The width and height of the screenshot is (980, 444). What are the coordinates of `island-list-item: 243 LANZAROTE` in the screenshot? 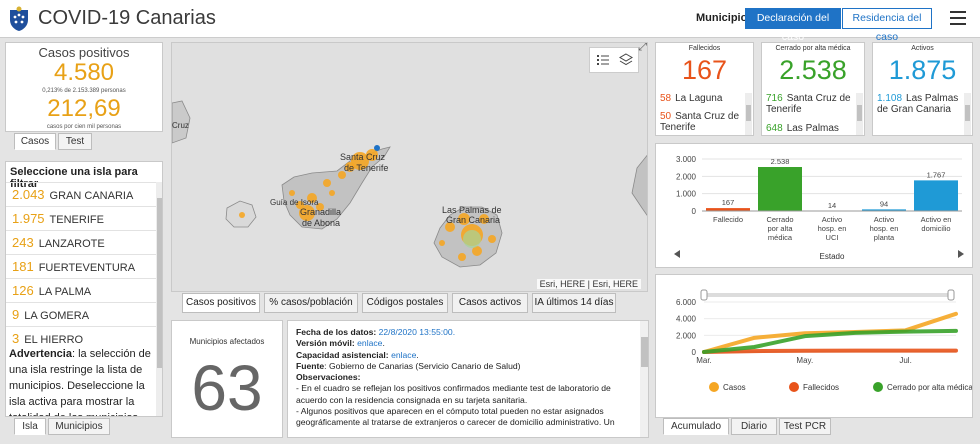 It's located at (81, 242).